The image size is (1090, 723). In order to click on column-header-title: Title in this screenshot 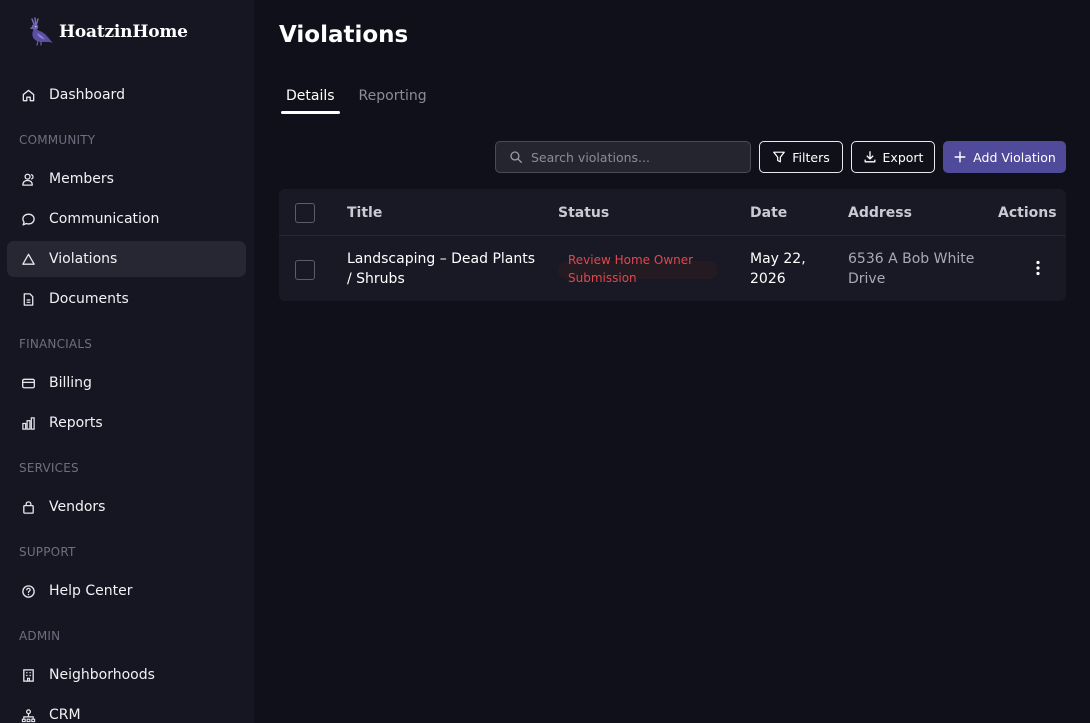, I will do `click(364, 213)`.